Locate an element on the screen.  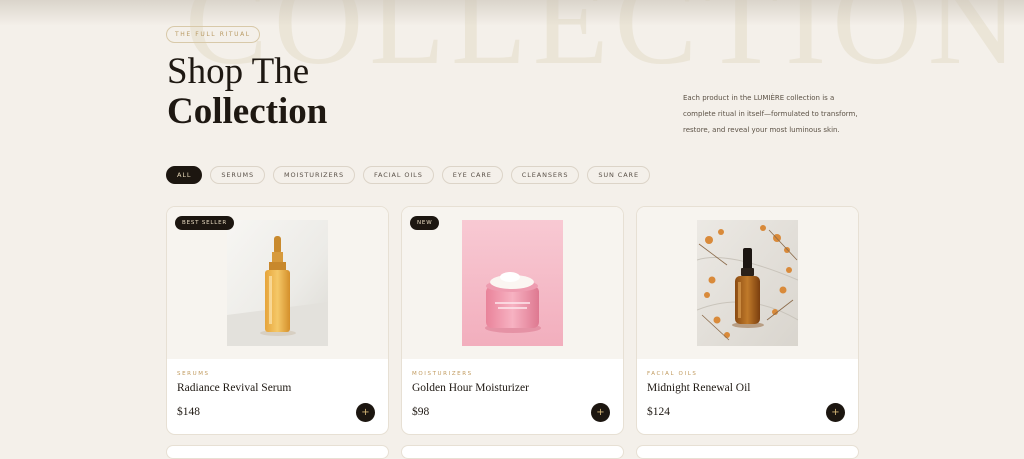
oil-bottle-image is located at coordinates (747, 283).